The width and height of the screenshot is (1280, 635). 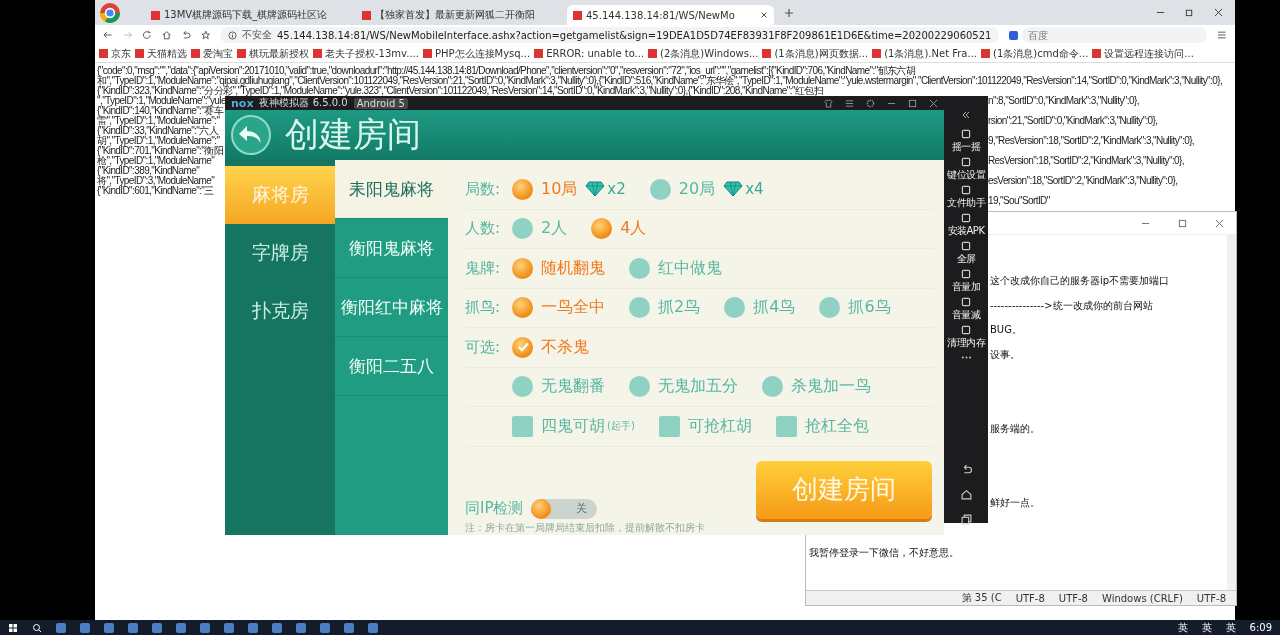 What do you see at coordinates (166, 35) in the screenshot?
I see `home-icon` at bounding box center [166, 35].